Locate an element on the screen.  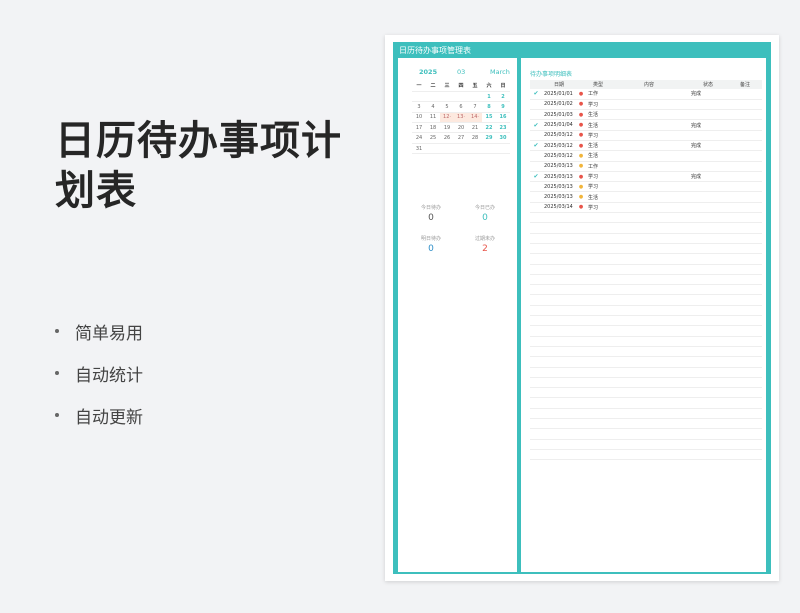
calendar-day: 6 is located at coordinates (461, 107).